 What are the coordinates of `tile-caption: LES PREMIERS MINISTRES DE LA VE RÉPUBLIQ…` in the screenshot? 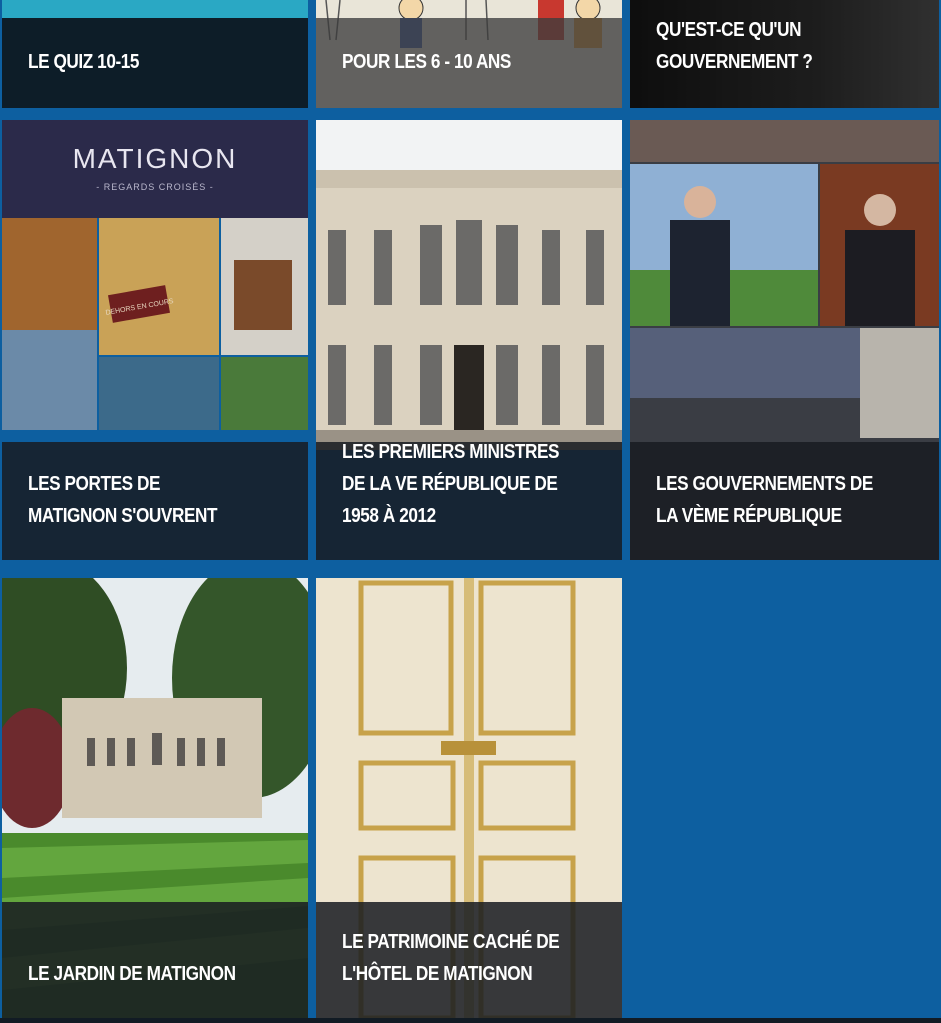 It's located at (469, 500).